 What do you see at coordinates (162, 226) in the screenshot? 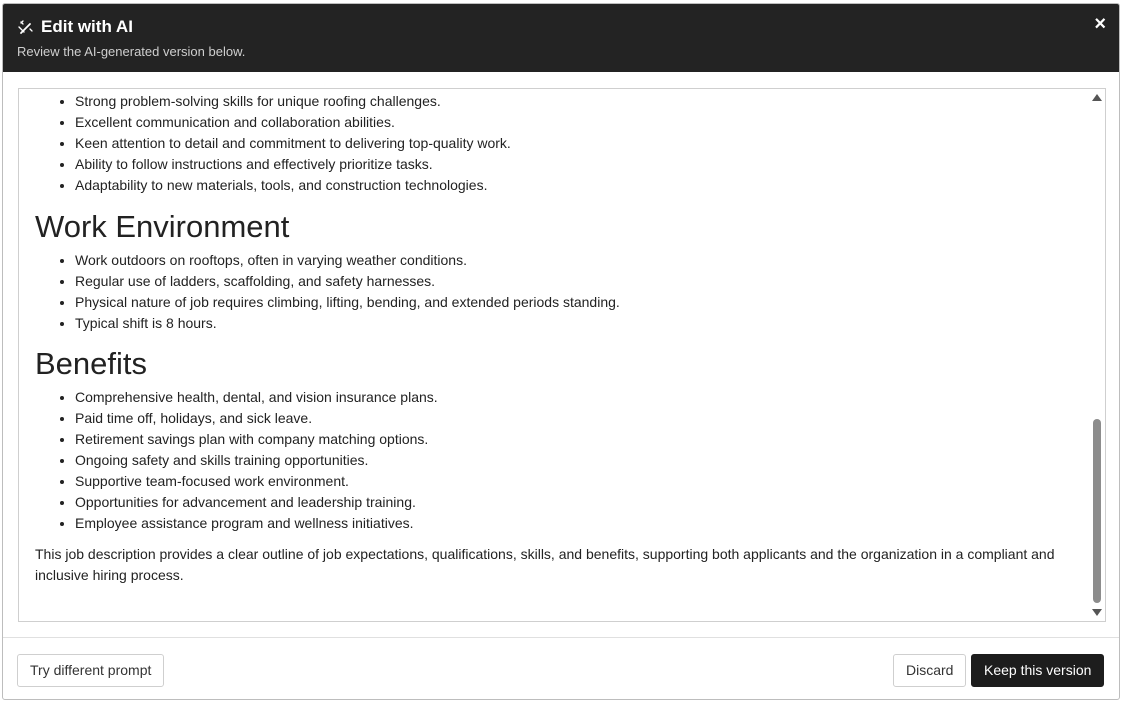
I see `work-environment-heading: Work Environment` at bounding box center [162, 226].